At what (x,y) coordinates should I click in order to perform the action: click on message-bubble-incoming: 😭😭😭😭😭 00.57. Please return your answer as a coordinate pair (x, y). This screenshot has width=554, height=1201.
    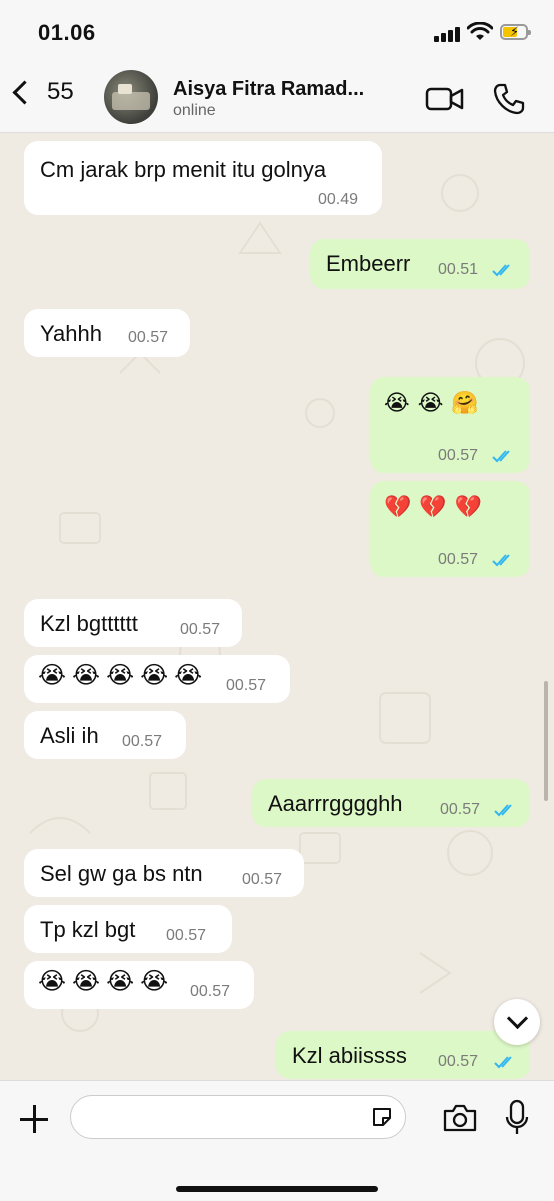
    Looking at the image, I should click on (157, 679).